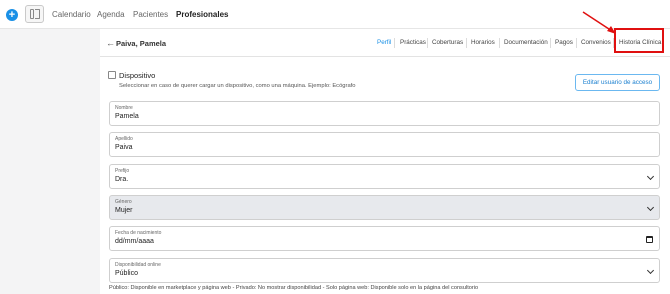  I want to click on nombre-field: Nombre Pamela, so click(384, 113).